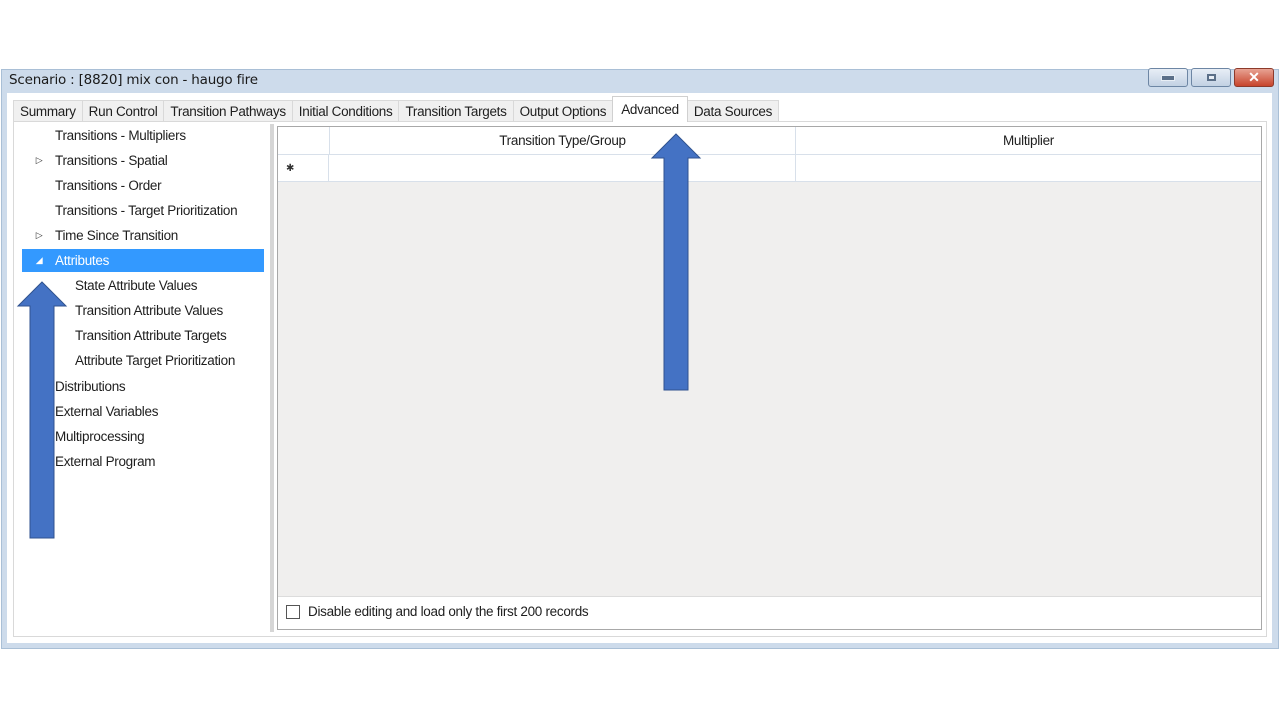 Image resolution: width=1280 pixels, height=720 pixels. I want to click on tab-advanced: Advanced, so click(650, 109).